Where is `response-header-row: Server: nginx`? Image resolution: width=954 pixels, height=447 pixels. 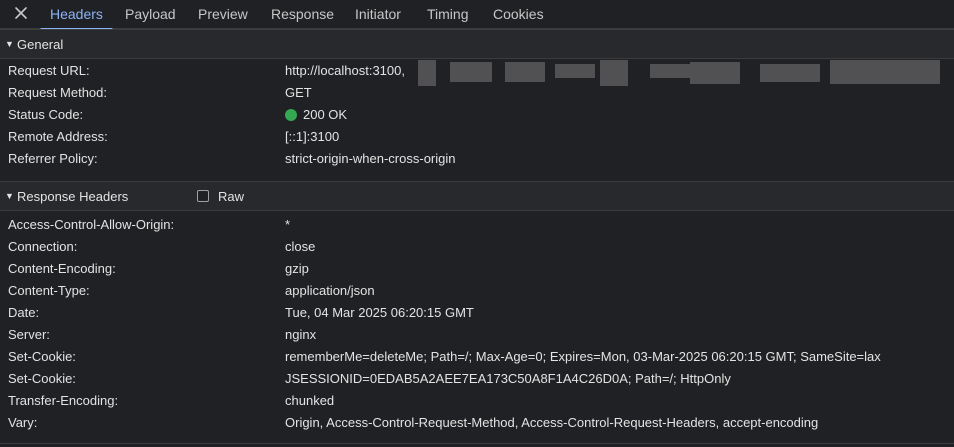 response-header-row: Server: nginx is located at coordinates (477, 335).